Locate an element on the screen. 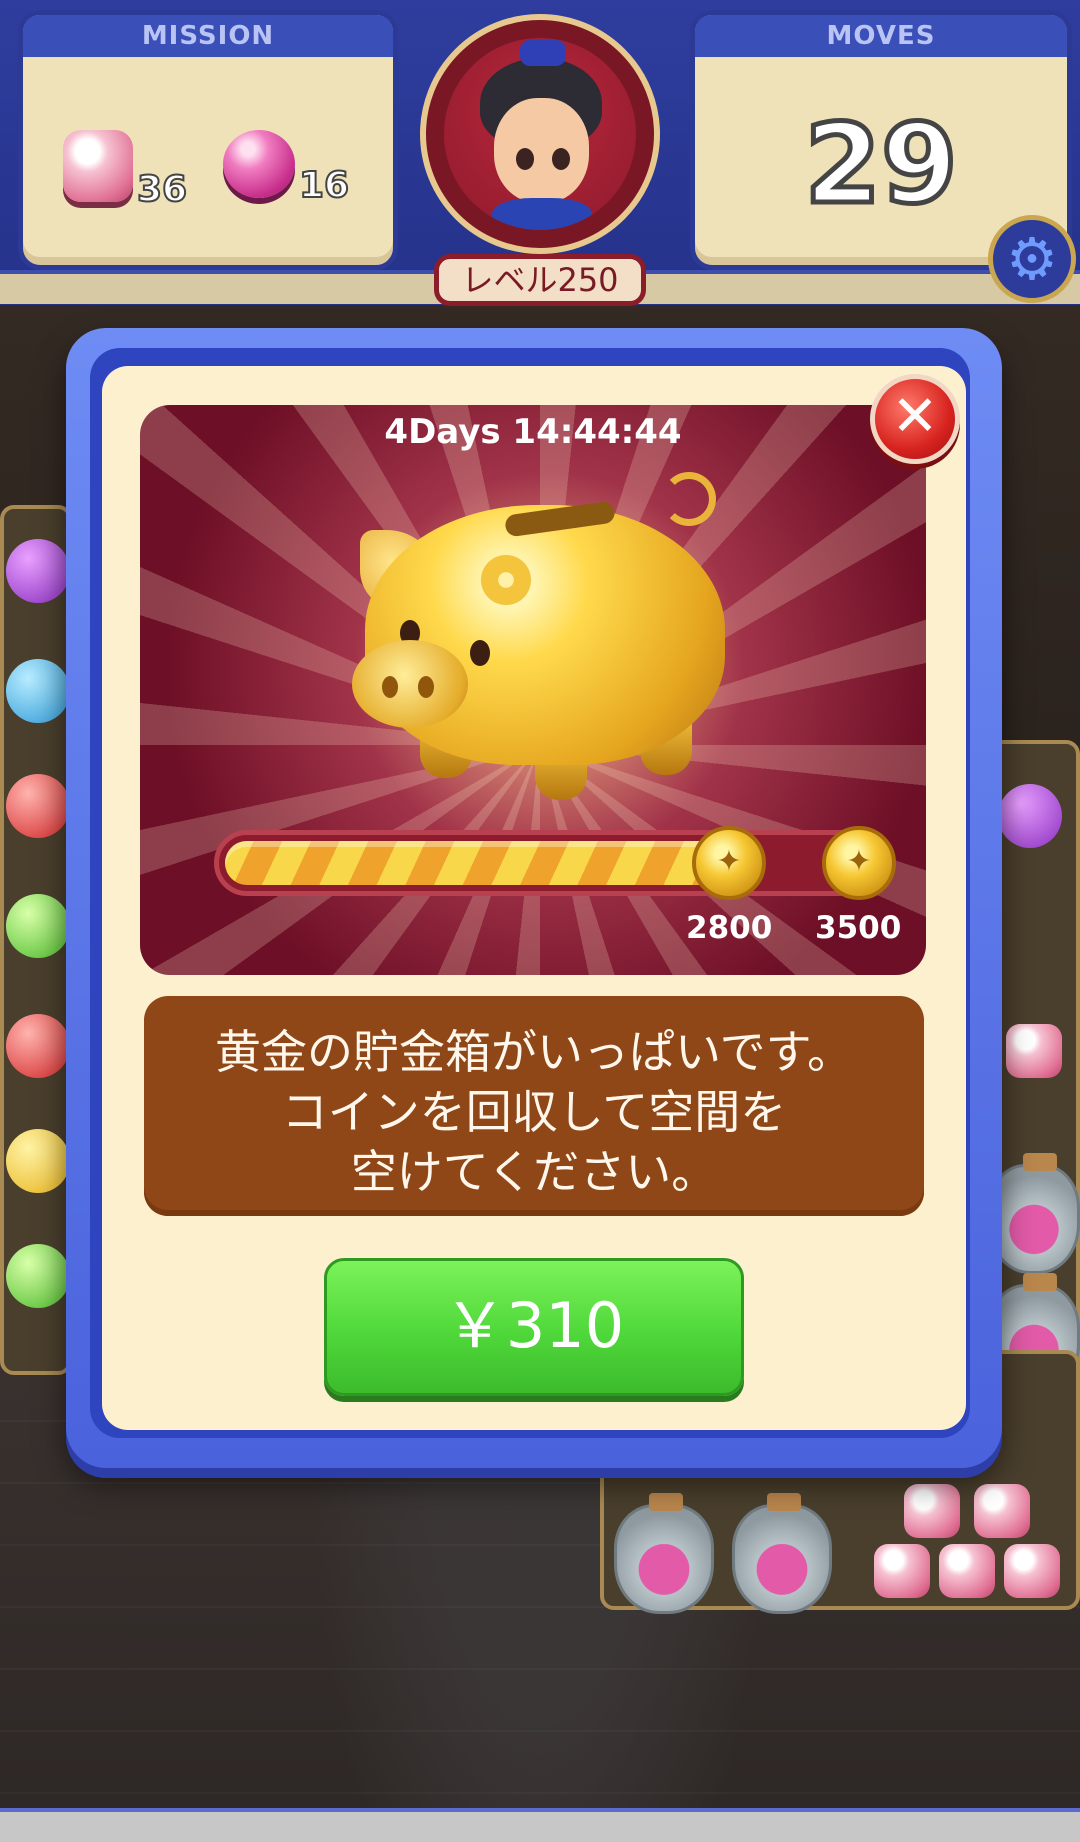 The image size is (1080, 1842). message-text: 黄金の貯金箱がいっぱいです。 コインを回収して空間を 空けてください。 is located at coordinates (534, 1112).